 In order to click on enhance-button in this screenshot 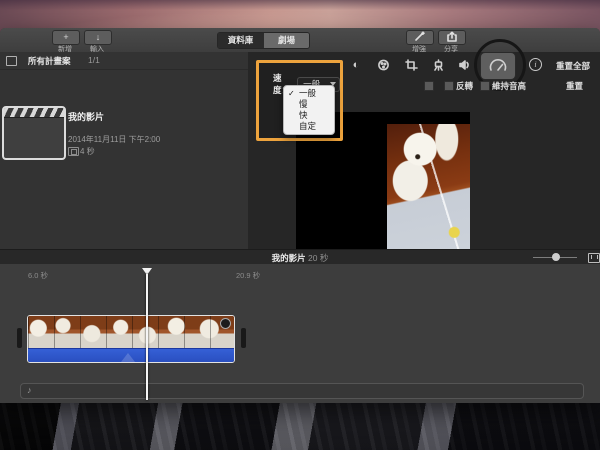, I will do `click(420, 37)`.